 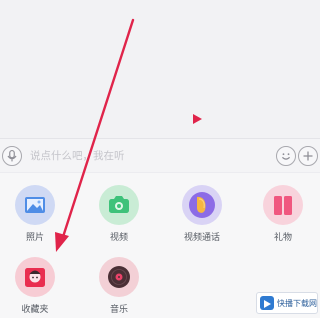 I want to click on play-triangle-icon, so click(x=197, y=119).